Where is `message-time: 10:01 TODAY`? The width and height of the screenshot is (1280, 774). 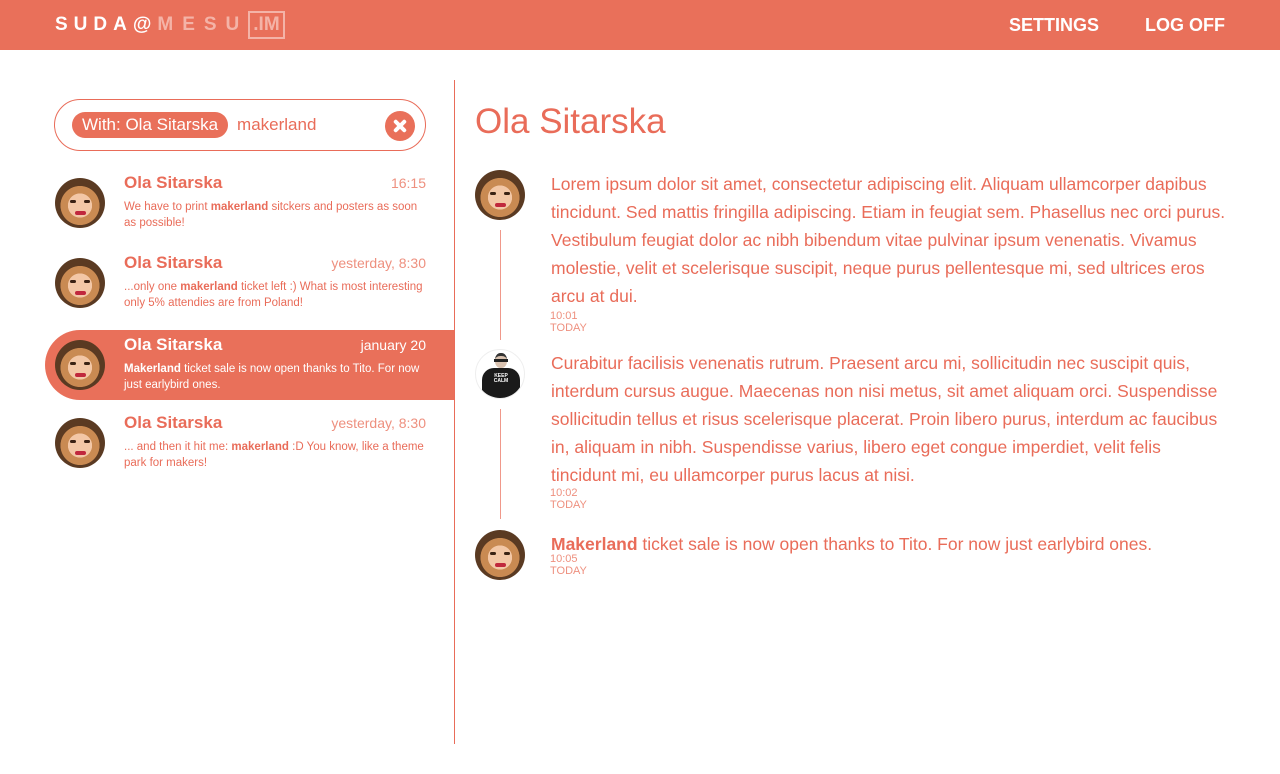 message-time: 10:01 TODAY is located at coordinates (568, 322).